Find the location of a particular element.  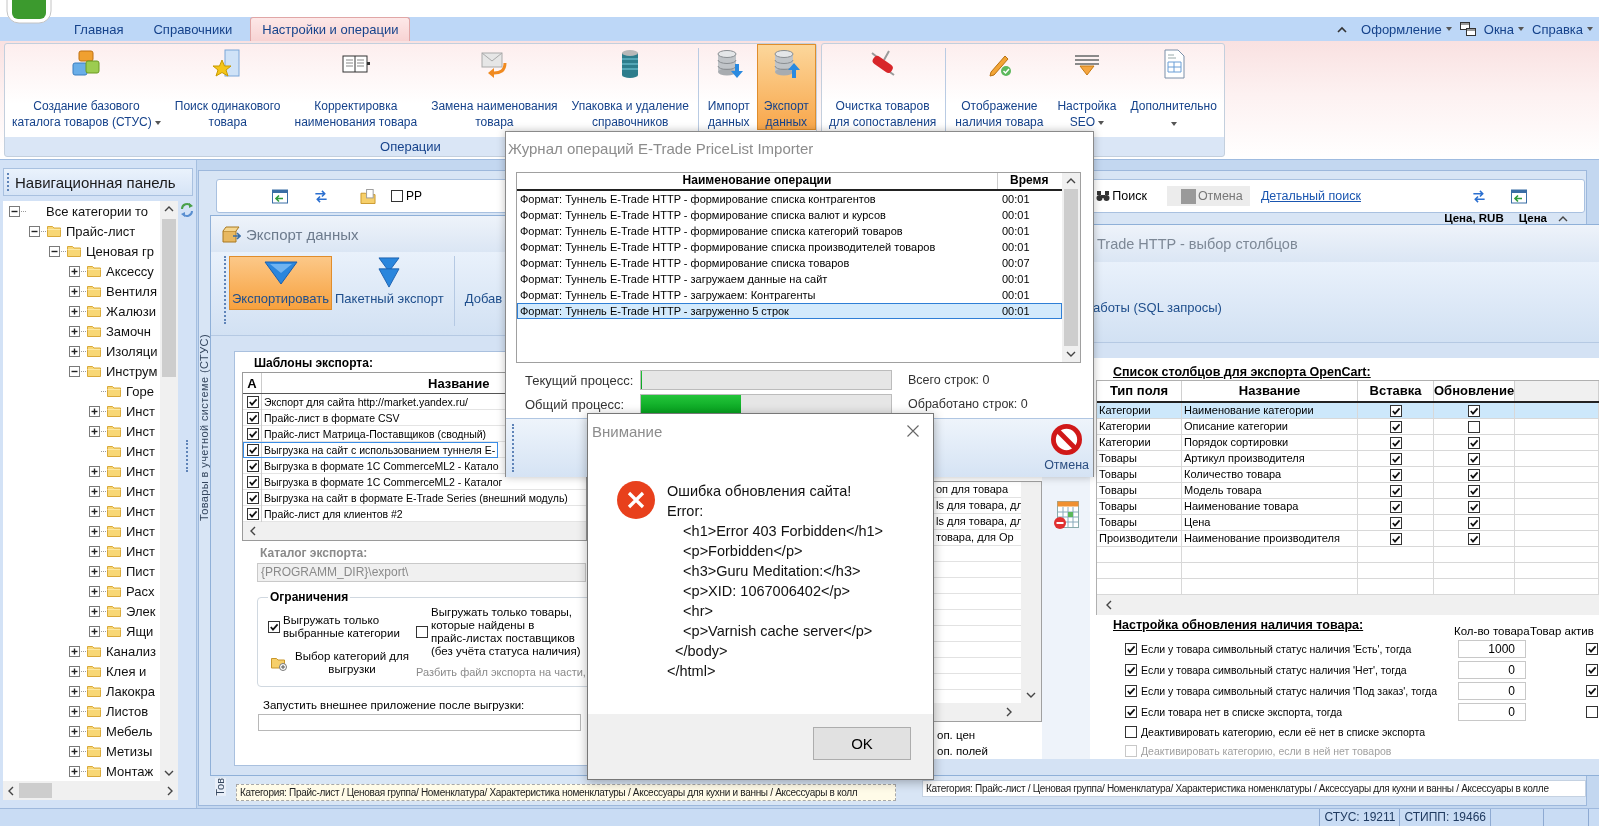

table-row: Товары Цена is located at coordinates (1348, 523).